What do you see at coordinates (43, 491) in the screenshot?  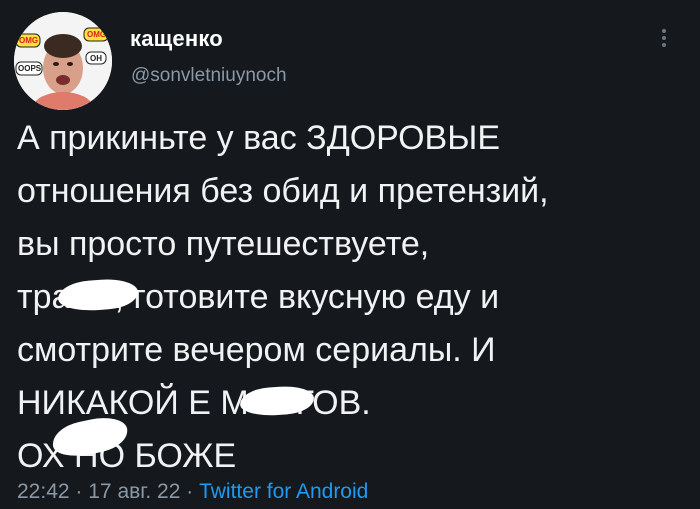 I see `tweet-time: 22:42` at bounding box center [43, 491].